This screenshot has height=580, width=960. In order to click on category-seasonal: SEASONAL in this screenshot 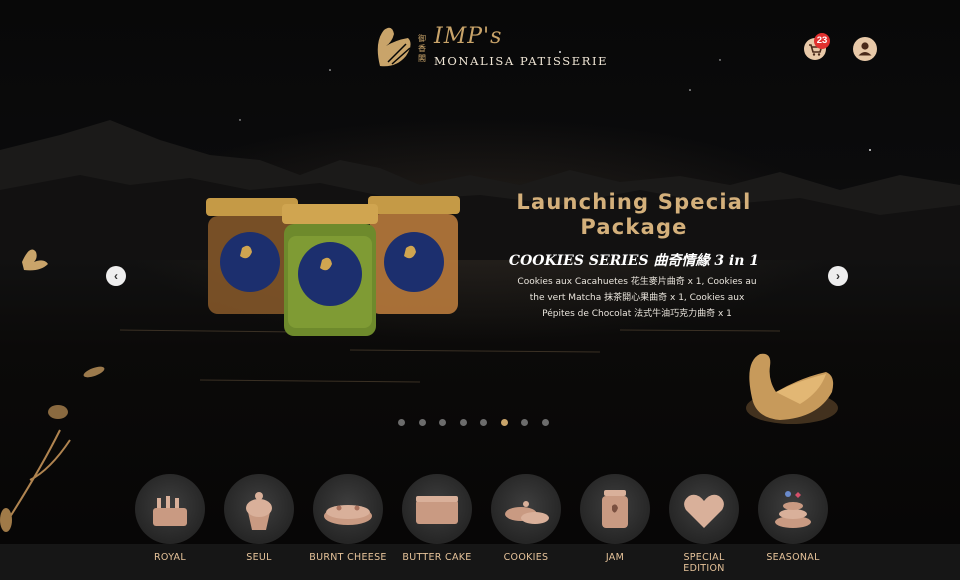, I will do `click(793, 527)`.